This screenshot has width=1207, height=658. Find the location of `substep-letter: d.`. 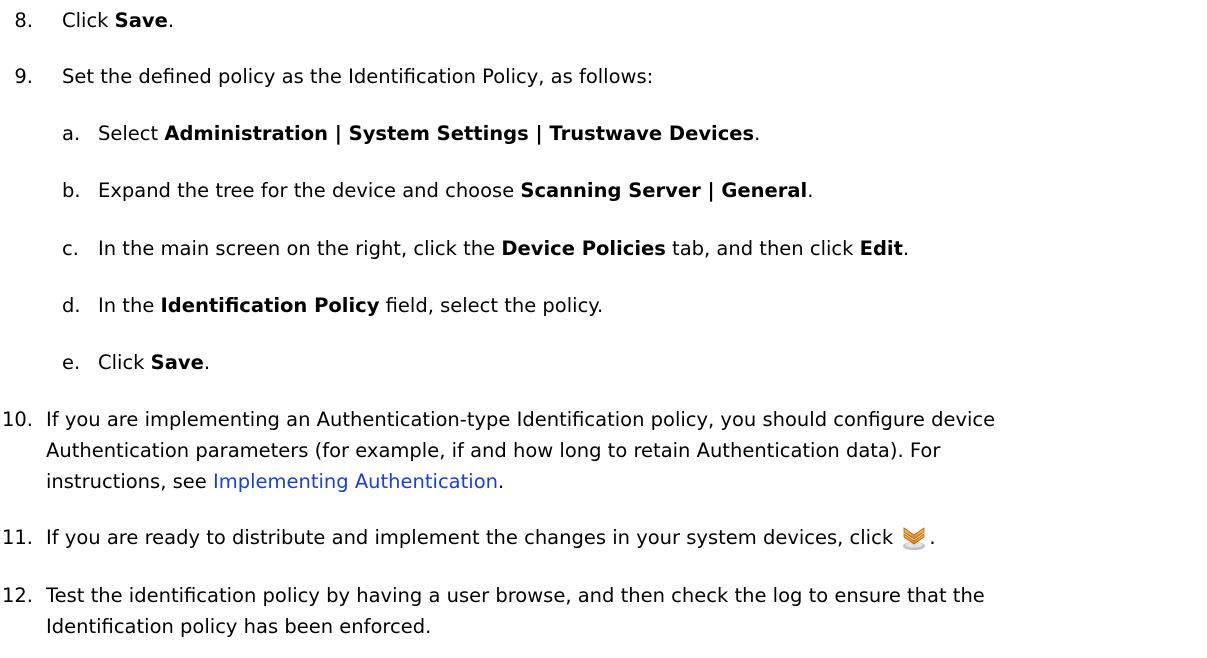

substep-letter: d. is located at coordinates (71, 305).